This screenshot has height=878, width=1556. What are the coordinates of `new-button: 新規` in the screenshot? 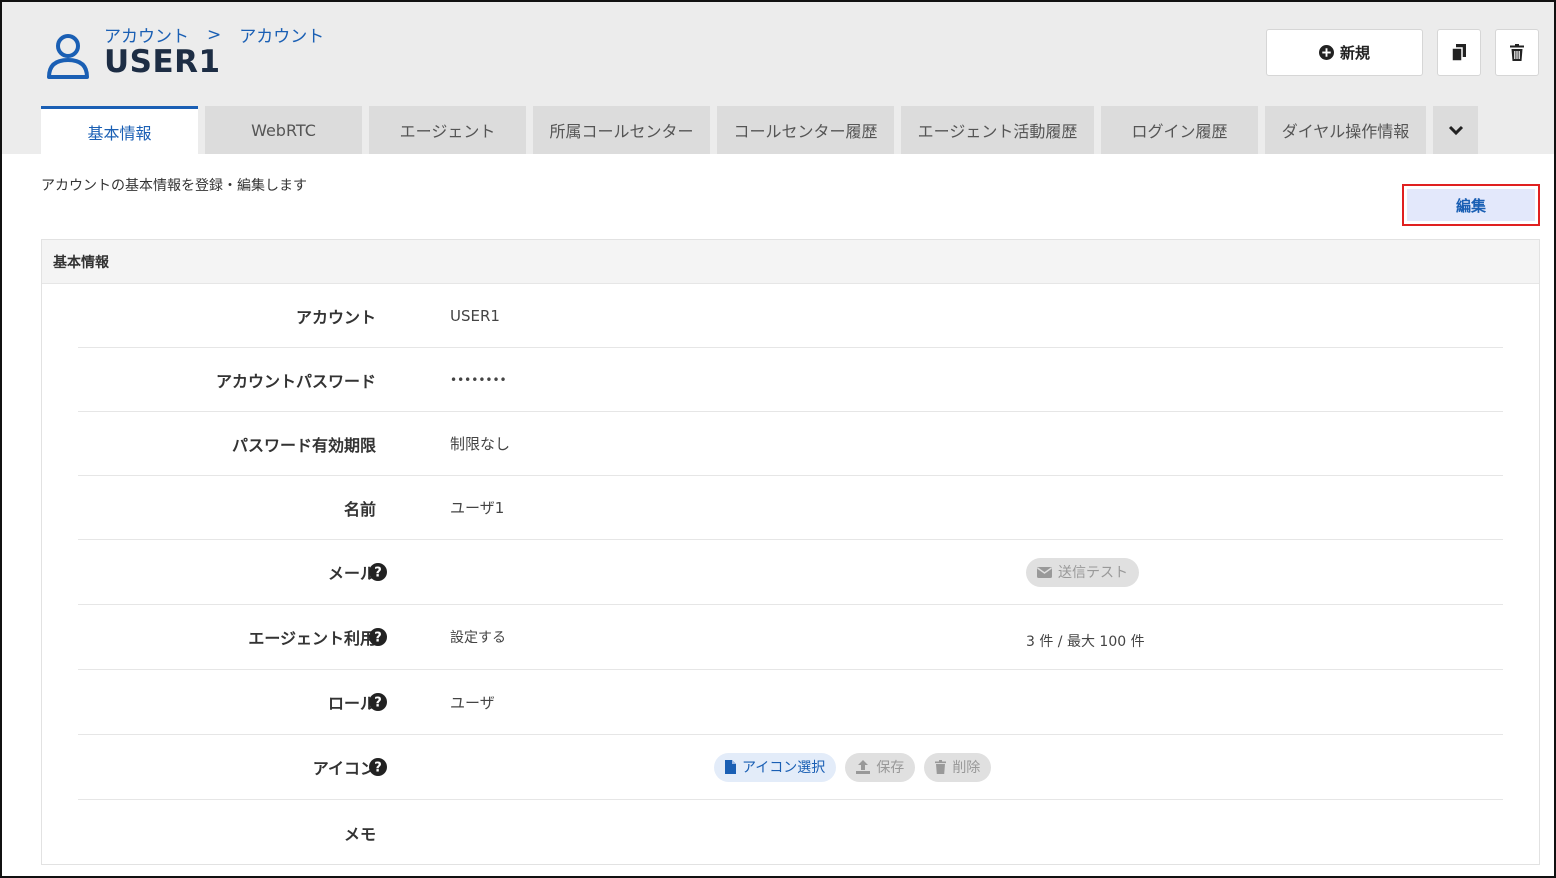 It's located at (1344, 52).